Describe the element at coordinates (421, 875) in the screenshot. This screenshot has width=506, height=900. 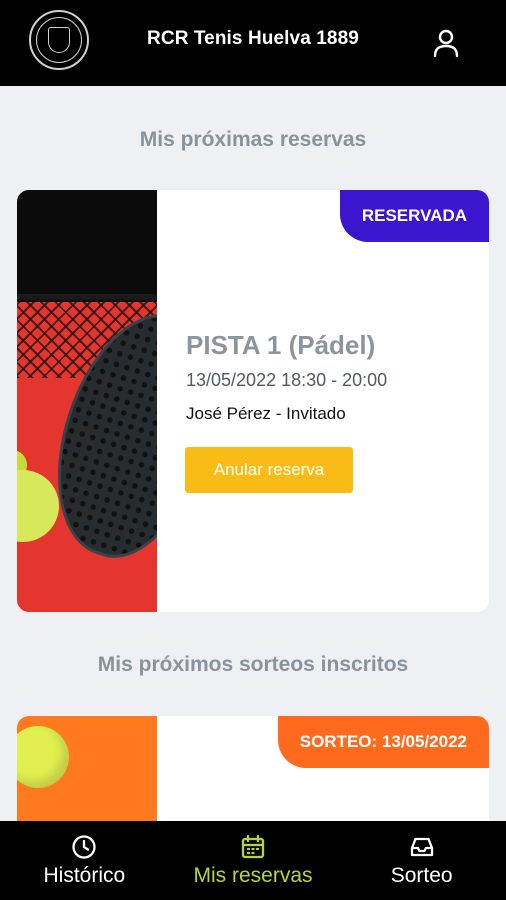
I see `nav-label-sorteo: Sorteo` at that location.